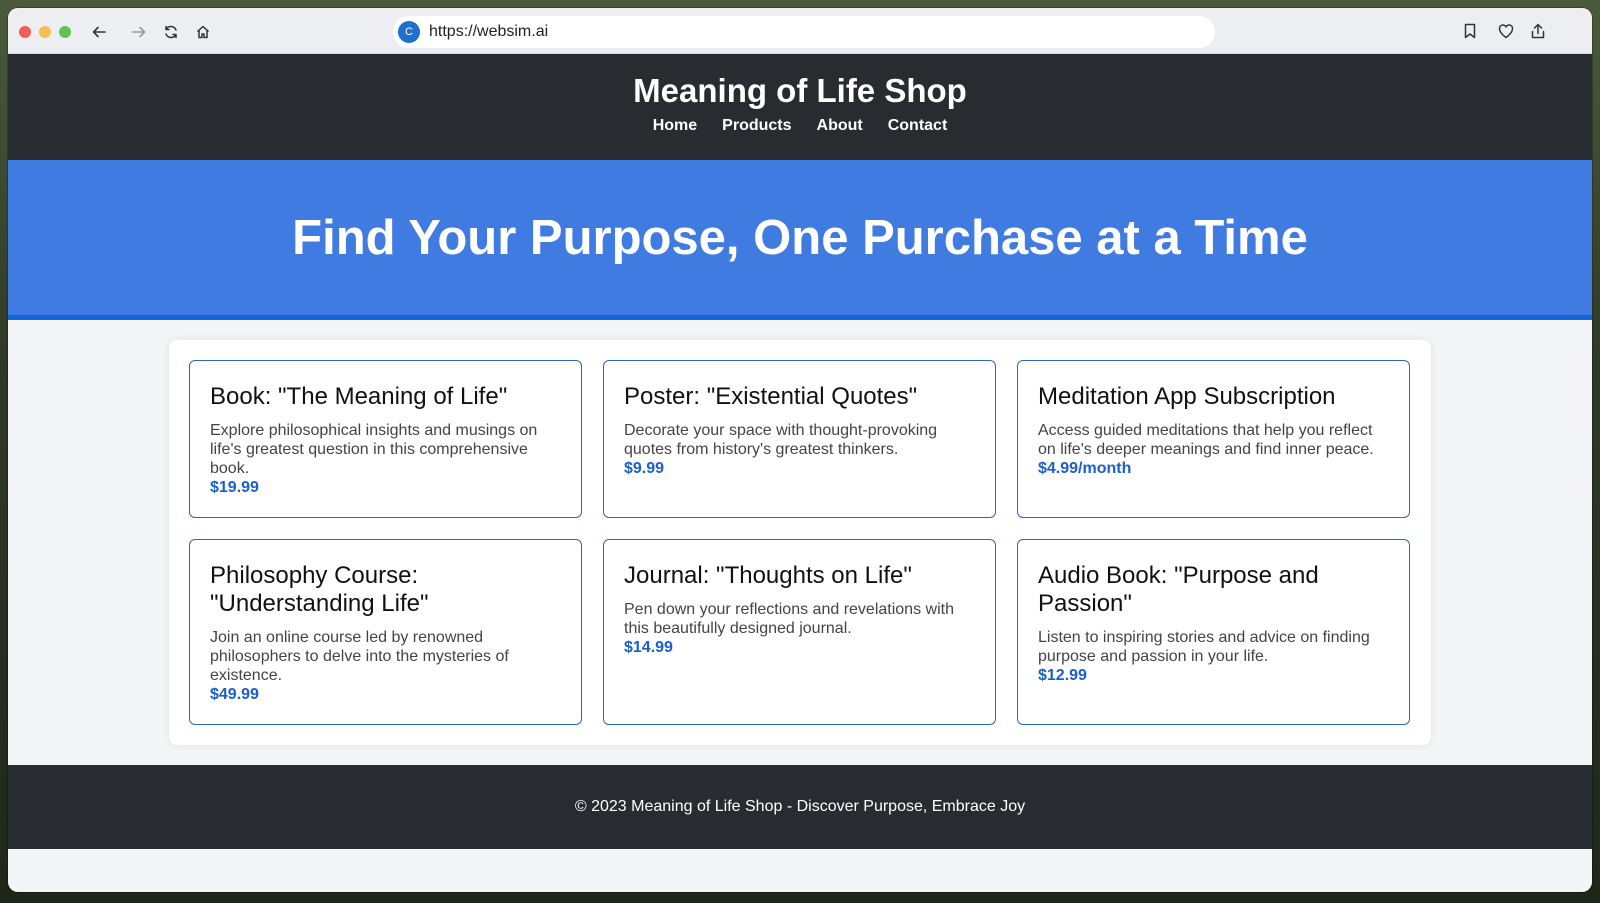 This screenshot has width=1600, height=903. What do you see at coordinates (840, 126) in the screenshot?
I see `nav-link-about: About` at bounding box center [840, 126].